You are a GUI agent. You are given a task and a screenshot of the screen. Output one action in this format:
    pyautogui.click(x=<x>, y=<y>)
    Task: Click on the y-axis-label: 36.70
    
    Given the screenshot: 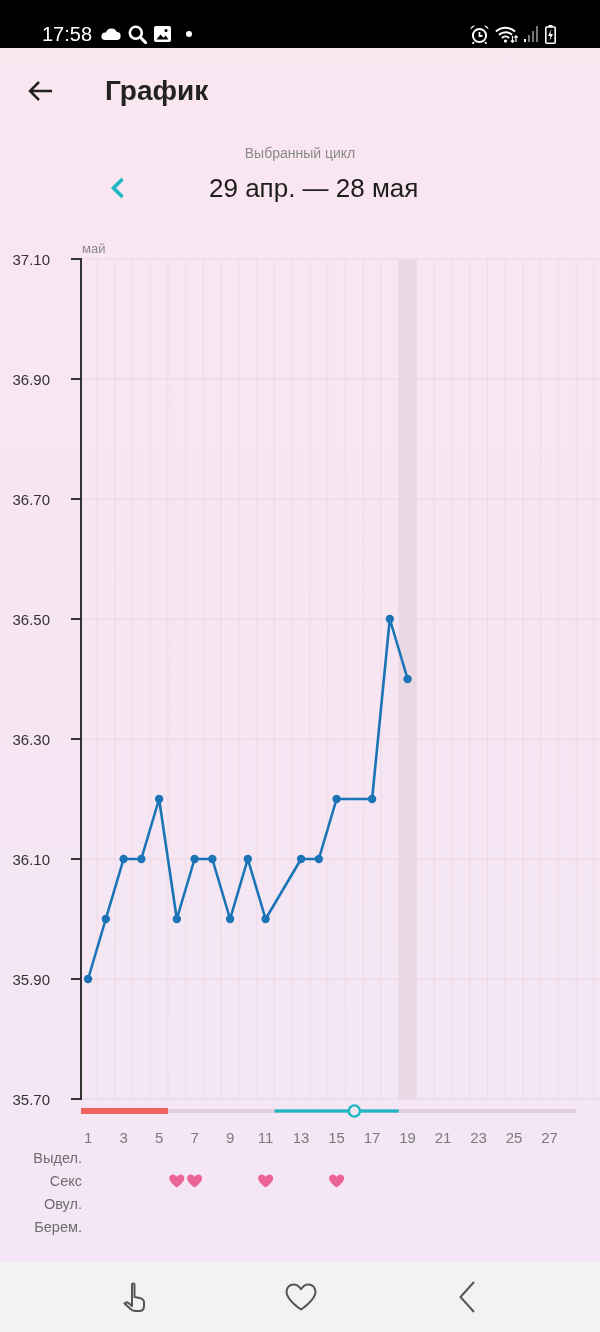 What is the action you would take?
    pyautogui.click(x=31, y=499)
    